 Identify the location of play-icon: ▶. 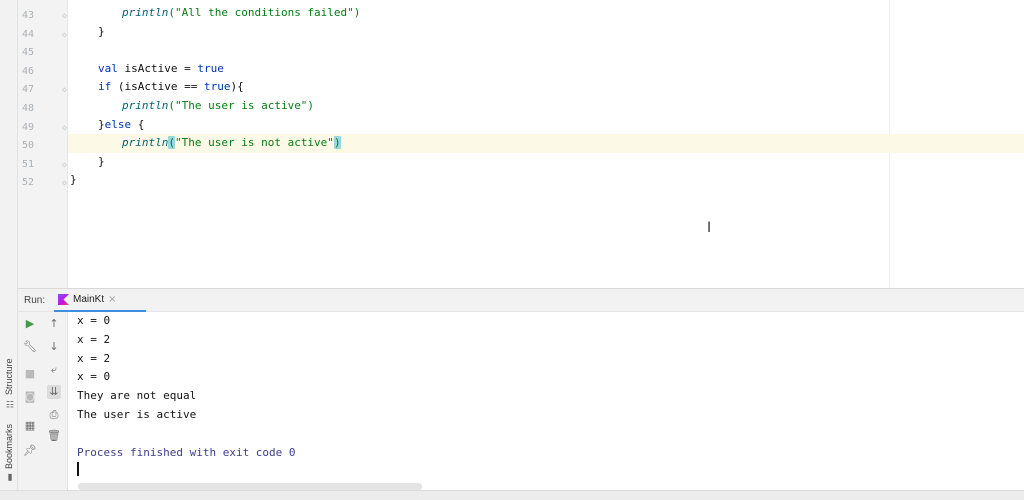
(30, 324).